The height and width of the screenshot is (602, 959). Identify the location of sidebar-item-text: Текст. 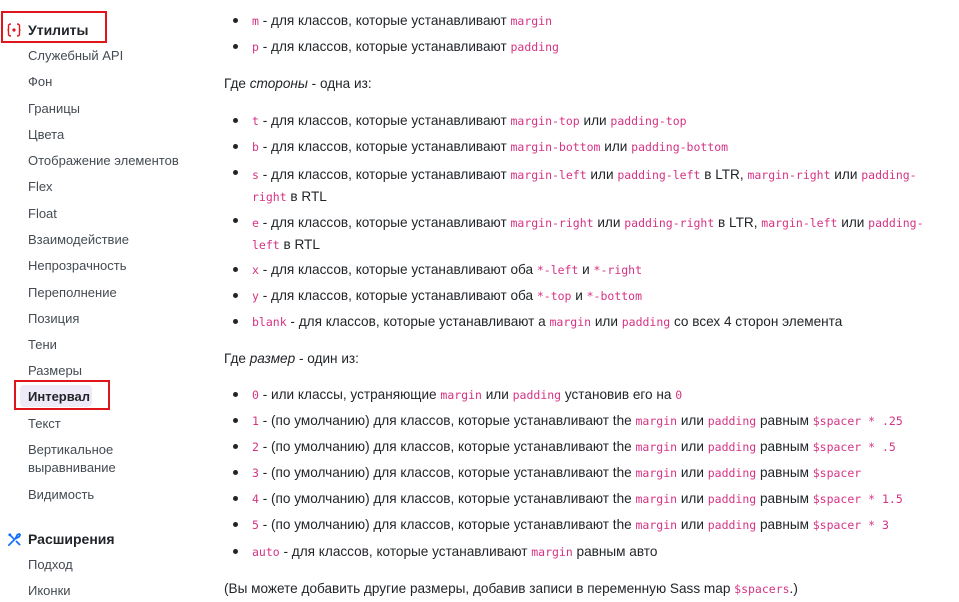
(44, 424).